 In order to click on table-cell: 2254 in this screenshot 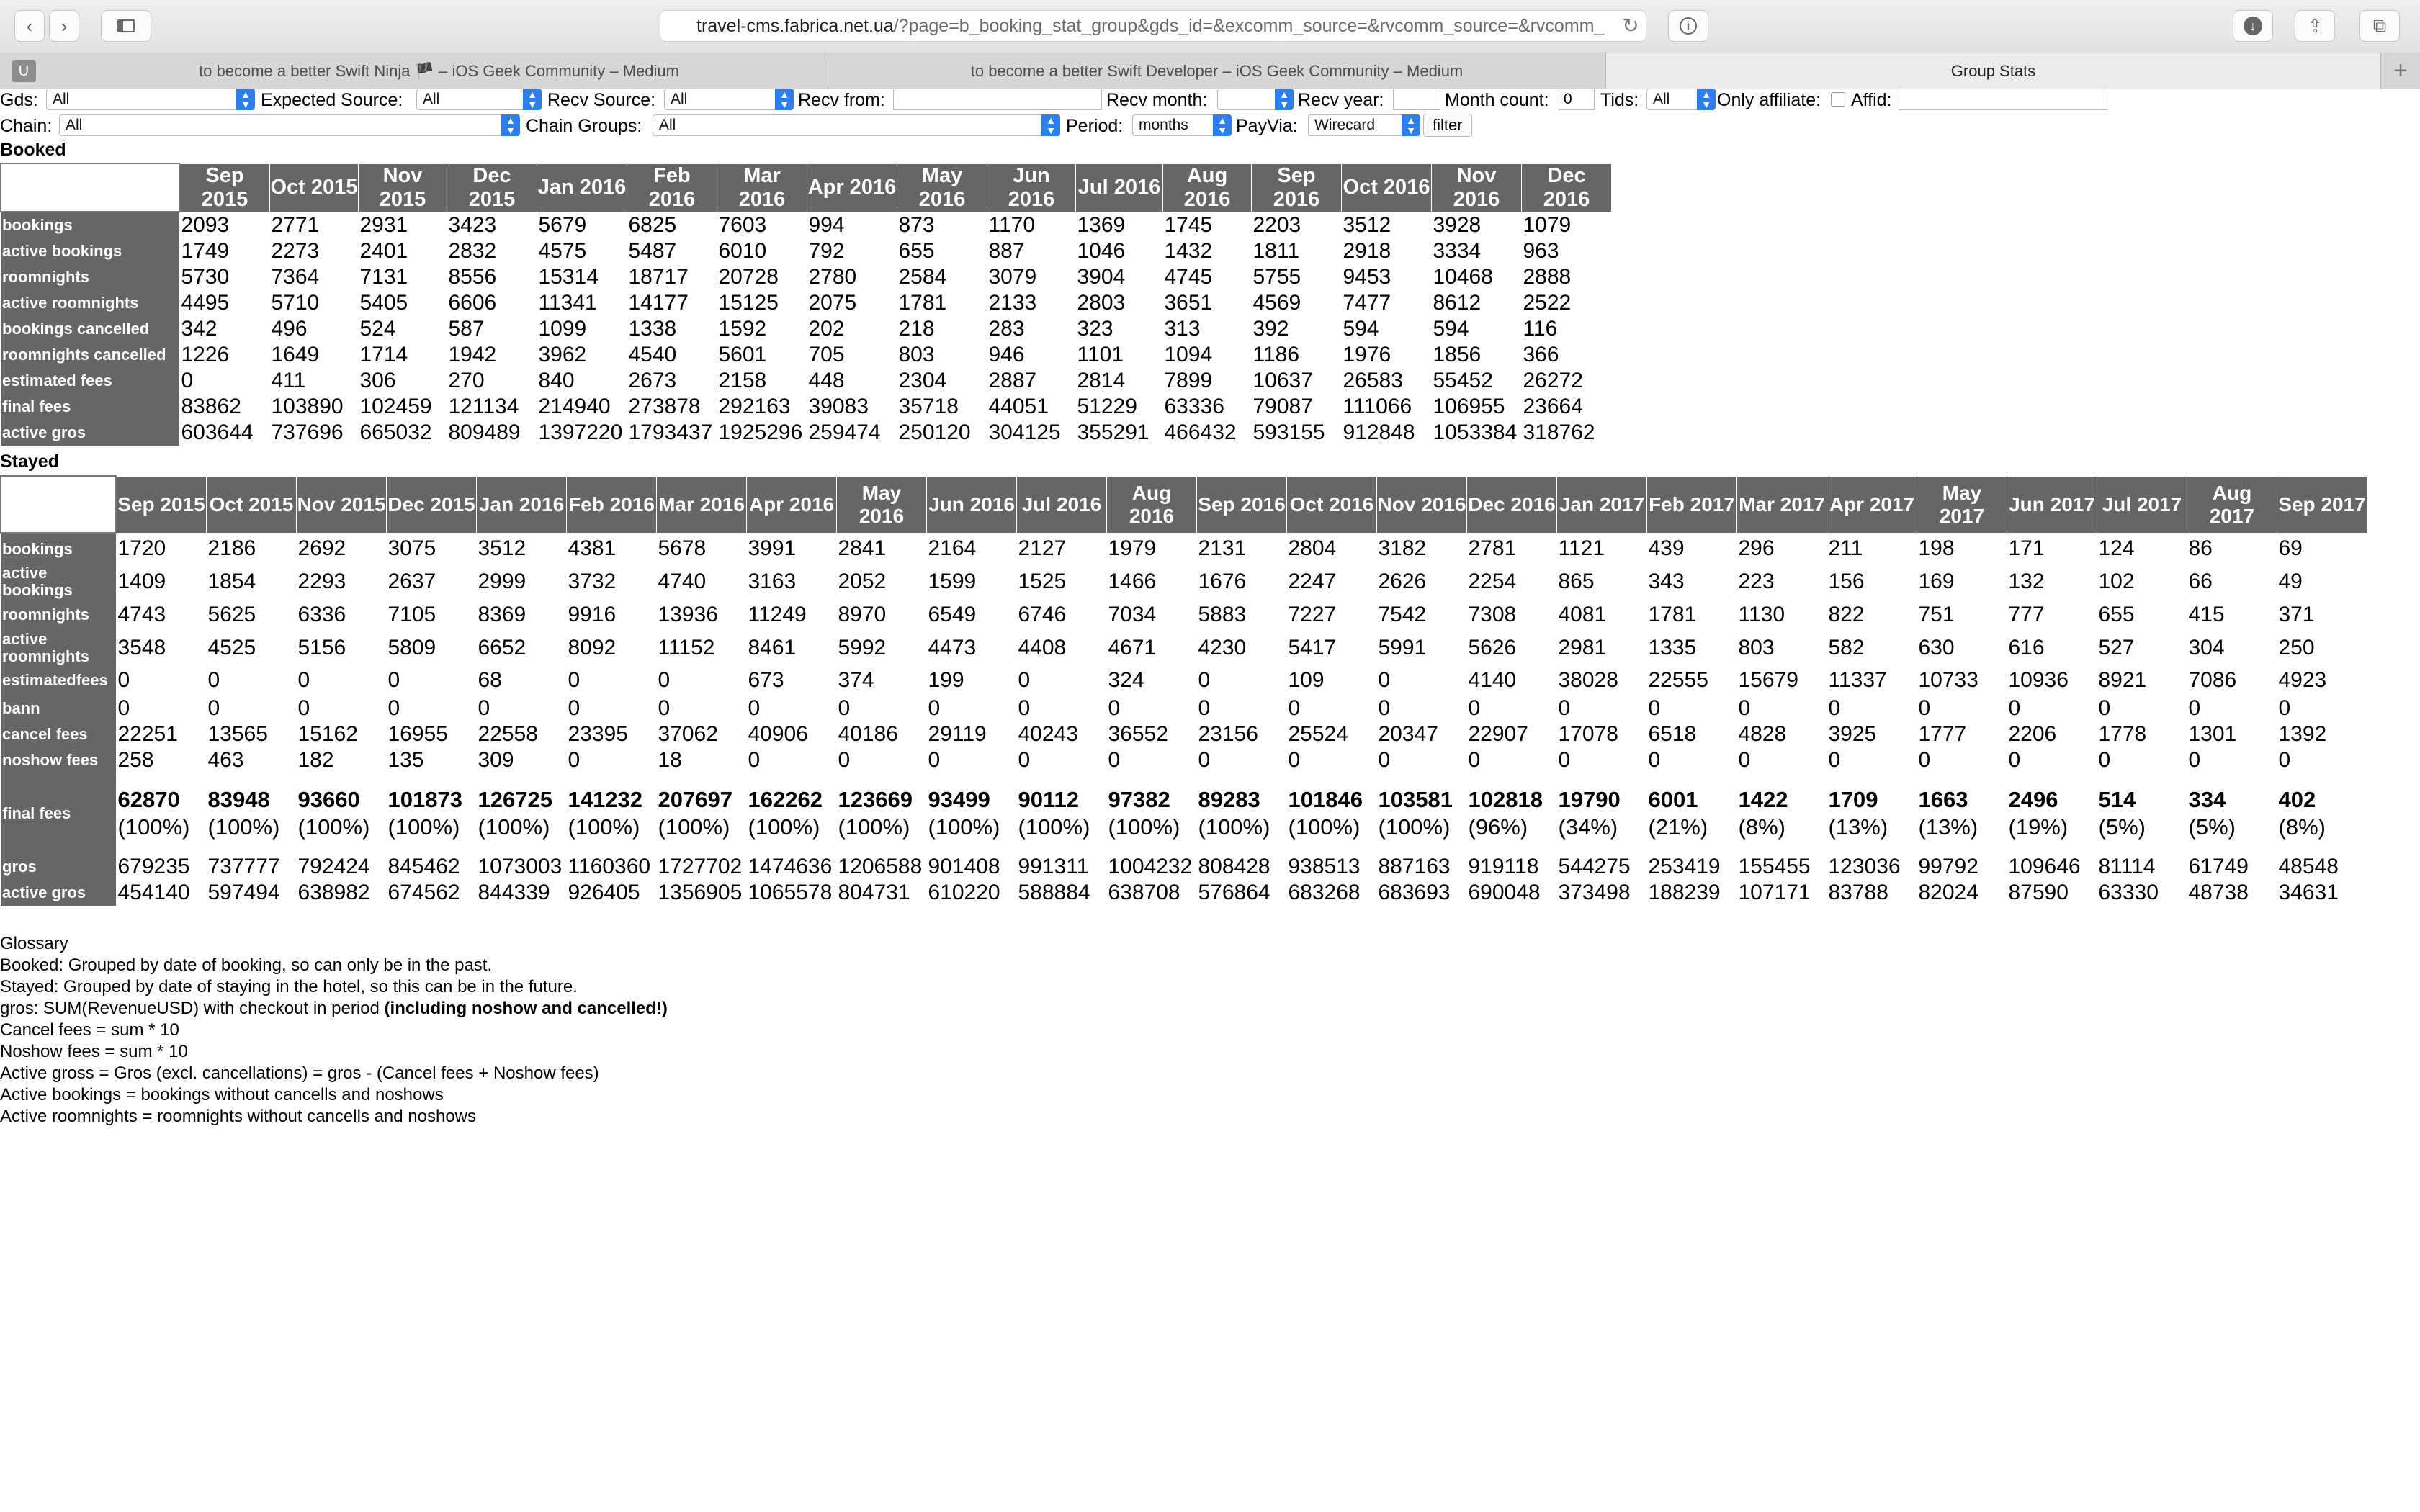, I will do `click(1492, 581)`.